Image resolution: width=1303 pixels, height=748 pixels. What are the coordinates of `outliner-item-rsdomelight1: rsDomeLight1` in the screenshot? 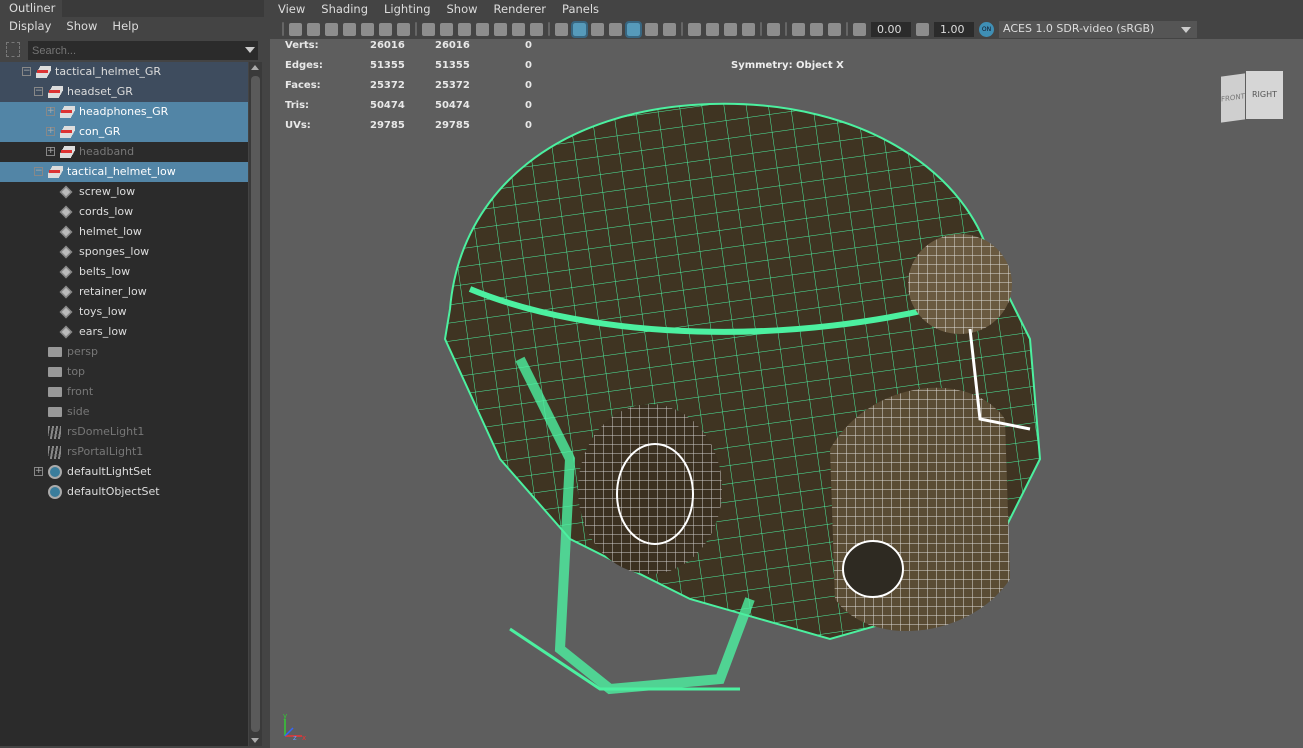 It's located at (124, 432).